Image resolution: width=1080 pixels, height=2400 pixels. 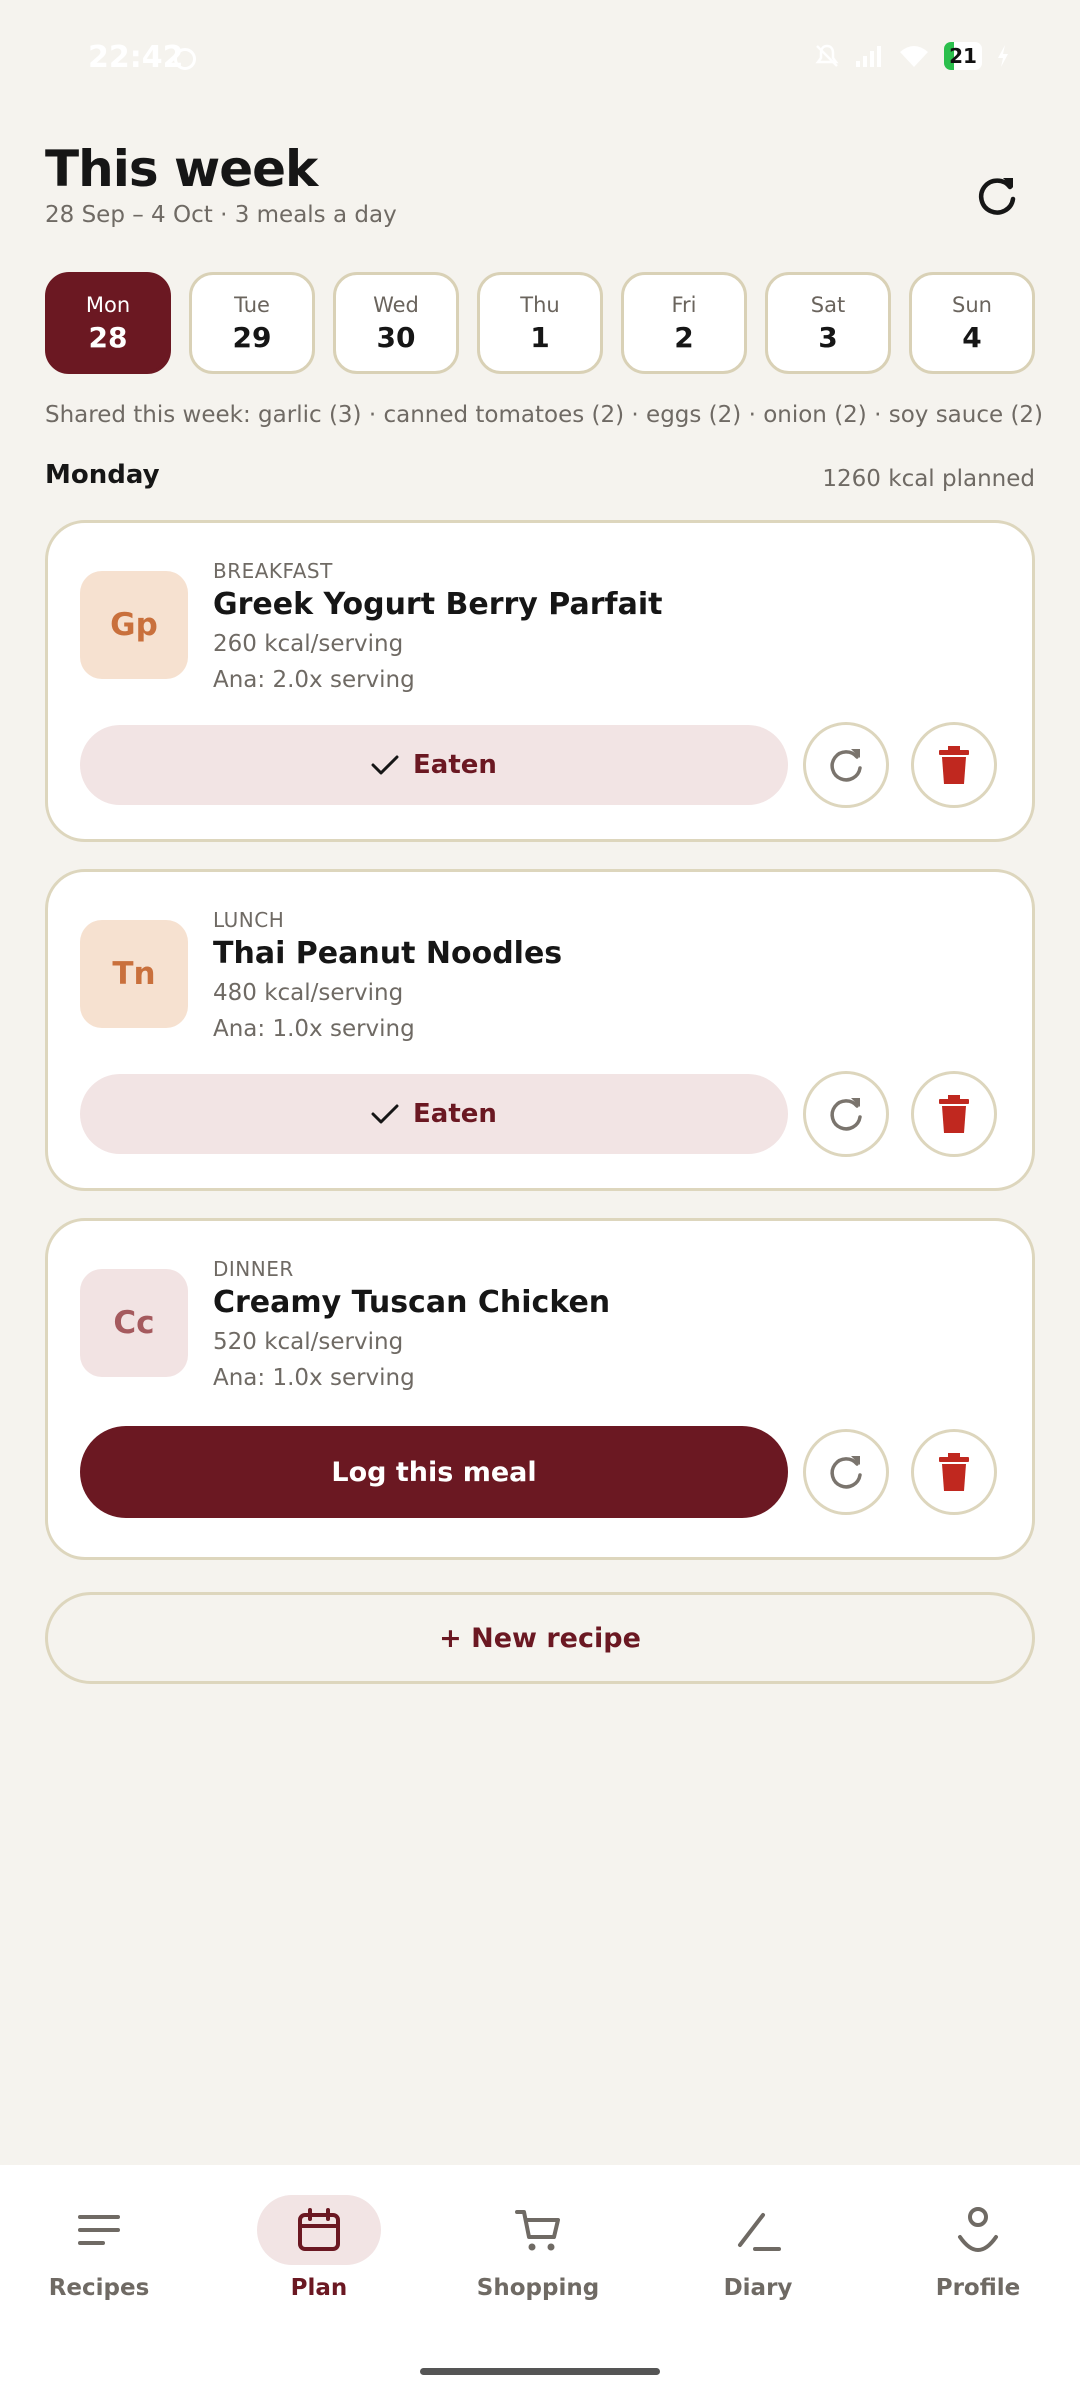 I want to click on battery-level: 21, so click(x=963, y=56).